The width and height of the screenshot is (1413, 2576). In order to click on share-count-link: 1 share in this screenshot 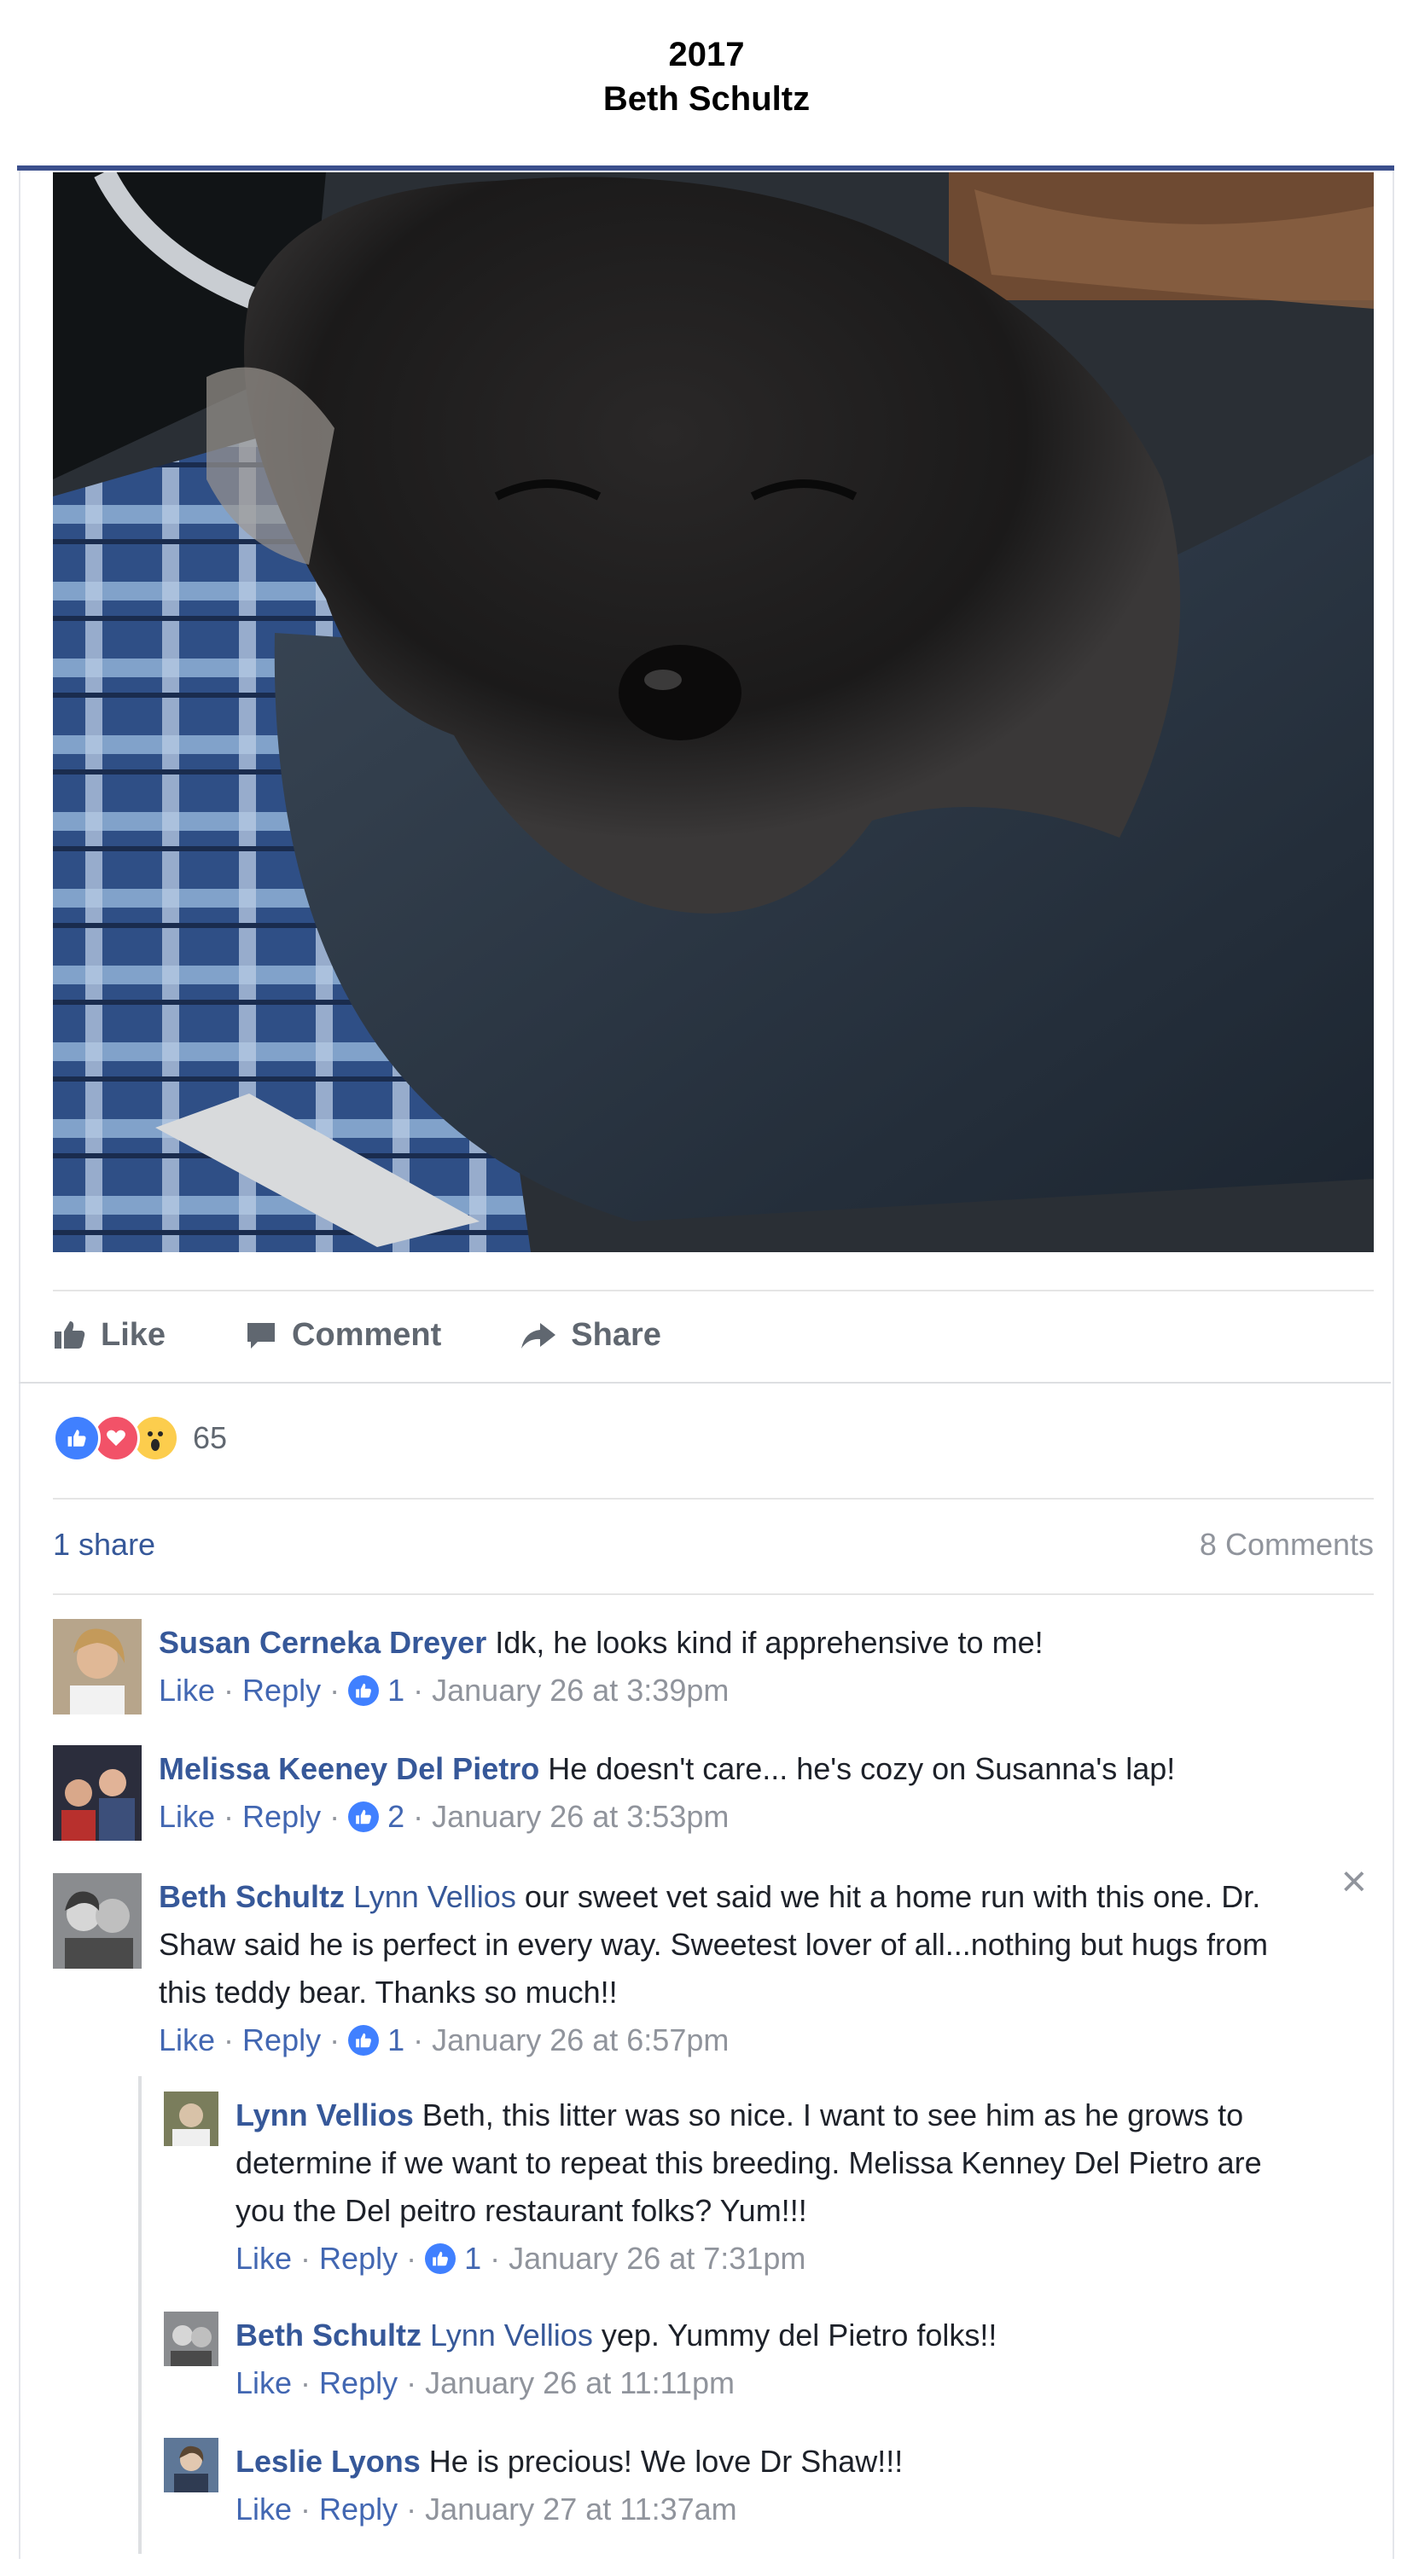, I will do `click(104, 1545)`.